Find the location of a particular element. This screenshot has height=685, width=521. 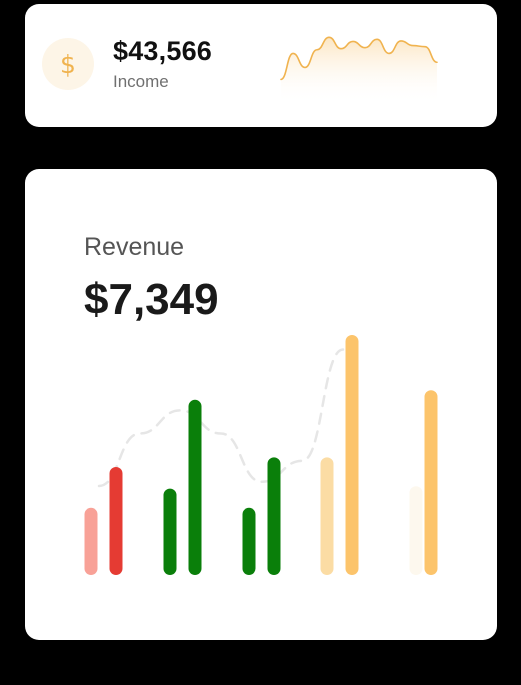

dollar-icon: $ is located at coordinates (68, 64).